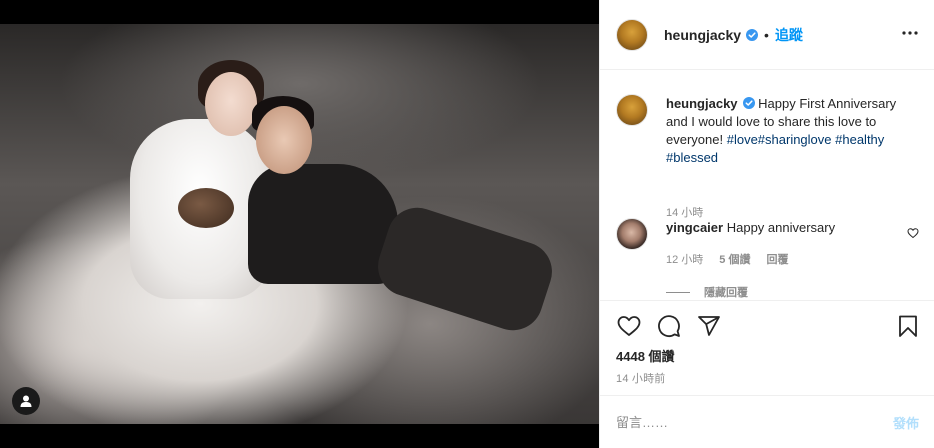  Describe the element at coordinates (734, 259) in the screenshot. I see `comment-likes: 5 個讚` at that location.